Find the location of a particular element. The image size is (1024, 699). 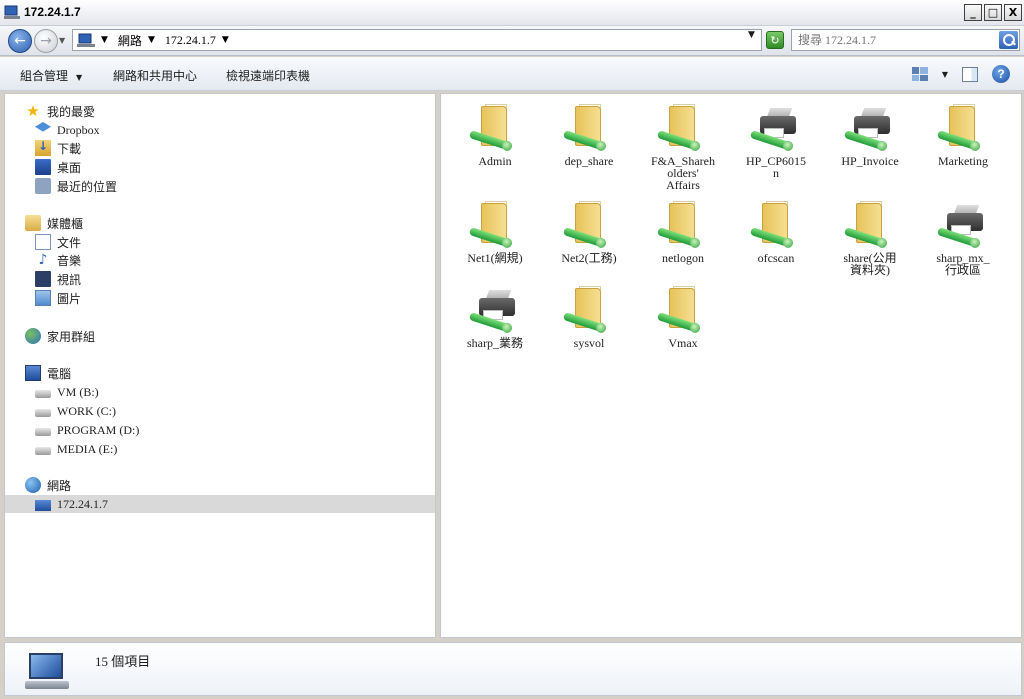

music-icon: ♪ is located at coordinates (43, 260).